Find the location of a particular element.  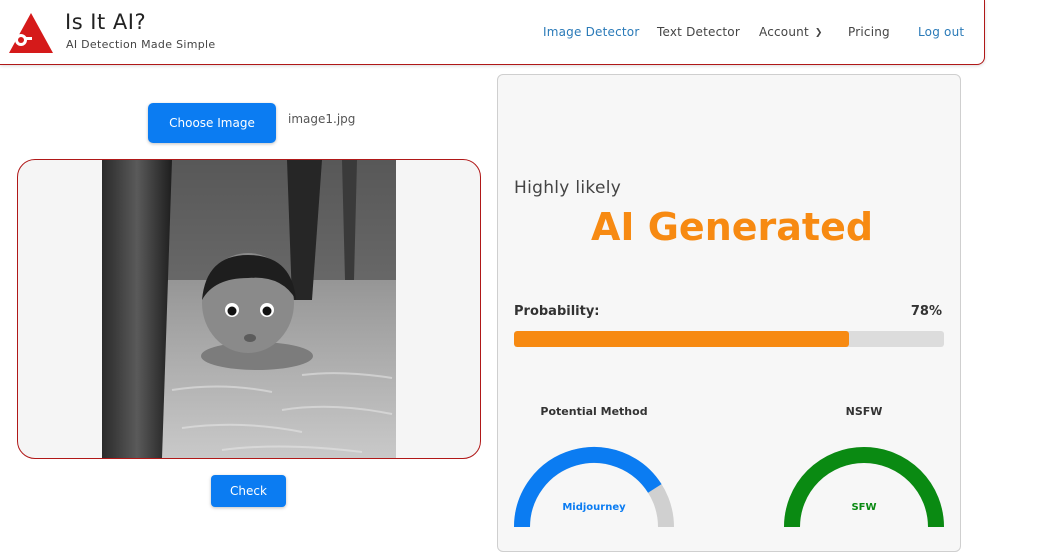

probability-value: 78% is located at coordinates (926, 311).